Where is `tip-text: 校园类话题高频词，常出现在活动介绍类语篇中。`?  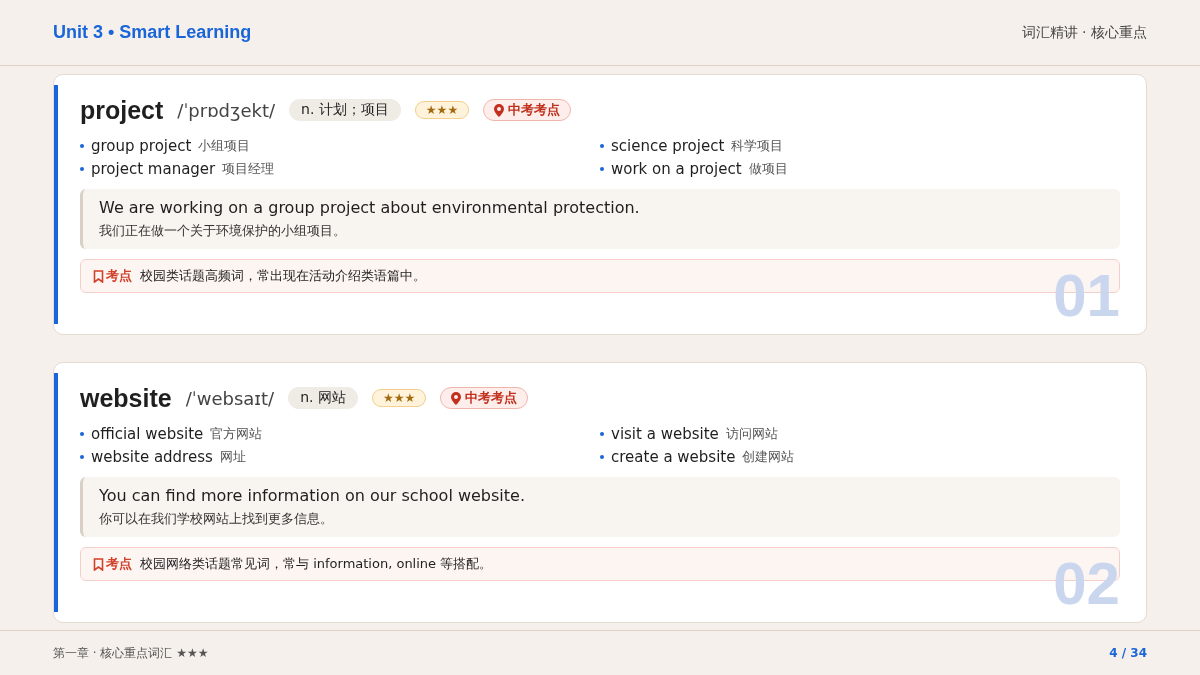 tip-text: 校园类话题高频词，常出现在活动介绍类语篇中。 is located at coordinates (283, 276).